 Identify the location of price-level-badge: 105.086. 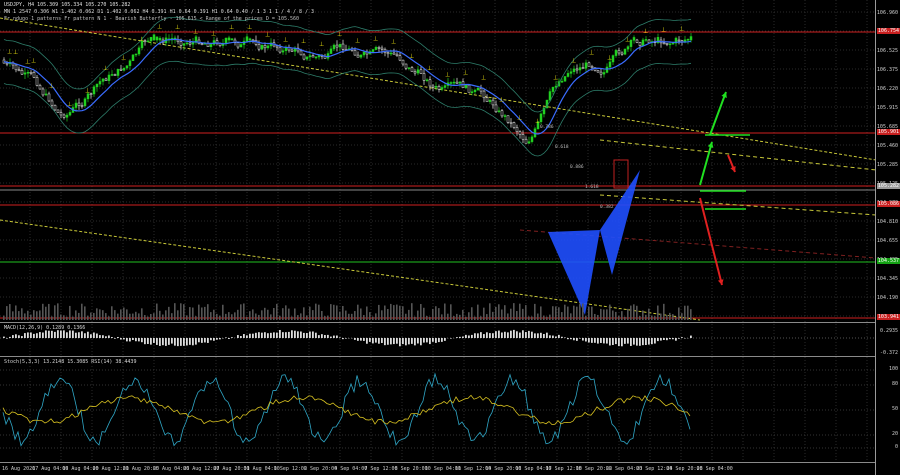
(888, 204).